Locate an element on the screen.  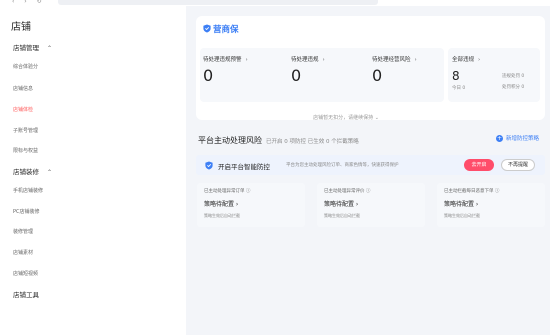
stat-penalty: 处罚积分 0 is located at coordinates (513, 87).